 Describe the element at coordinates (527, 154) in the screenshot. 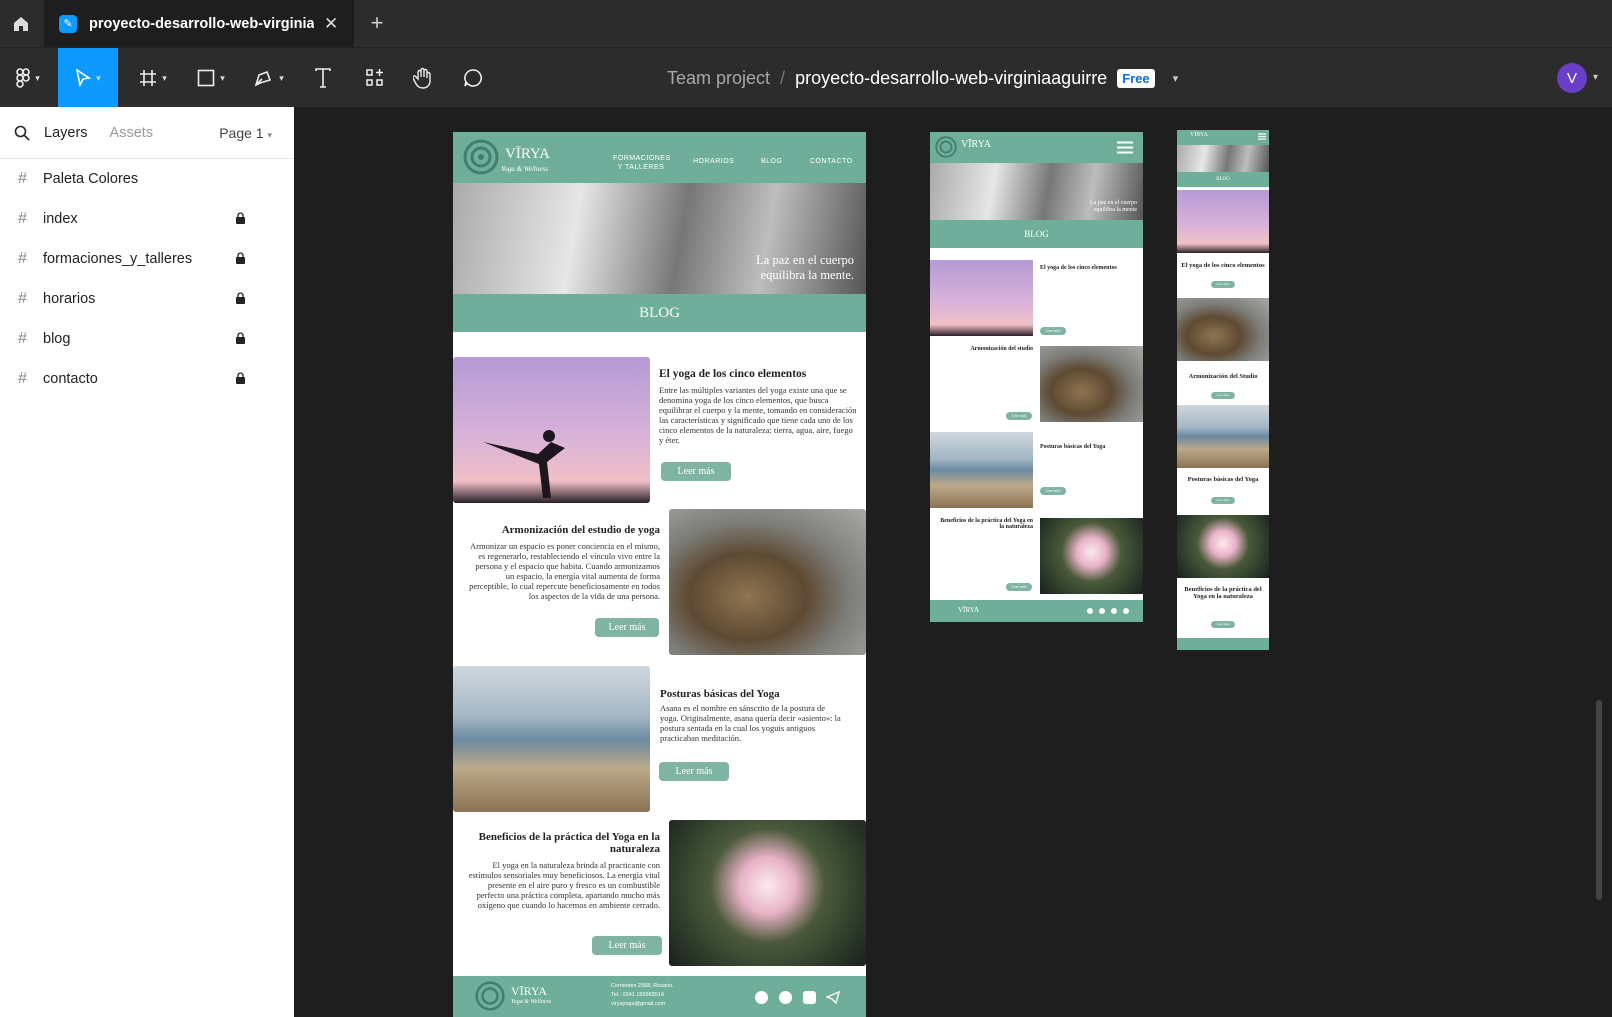

I see `site-logo: VĪRYA` at that location.